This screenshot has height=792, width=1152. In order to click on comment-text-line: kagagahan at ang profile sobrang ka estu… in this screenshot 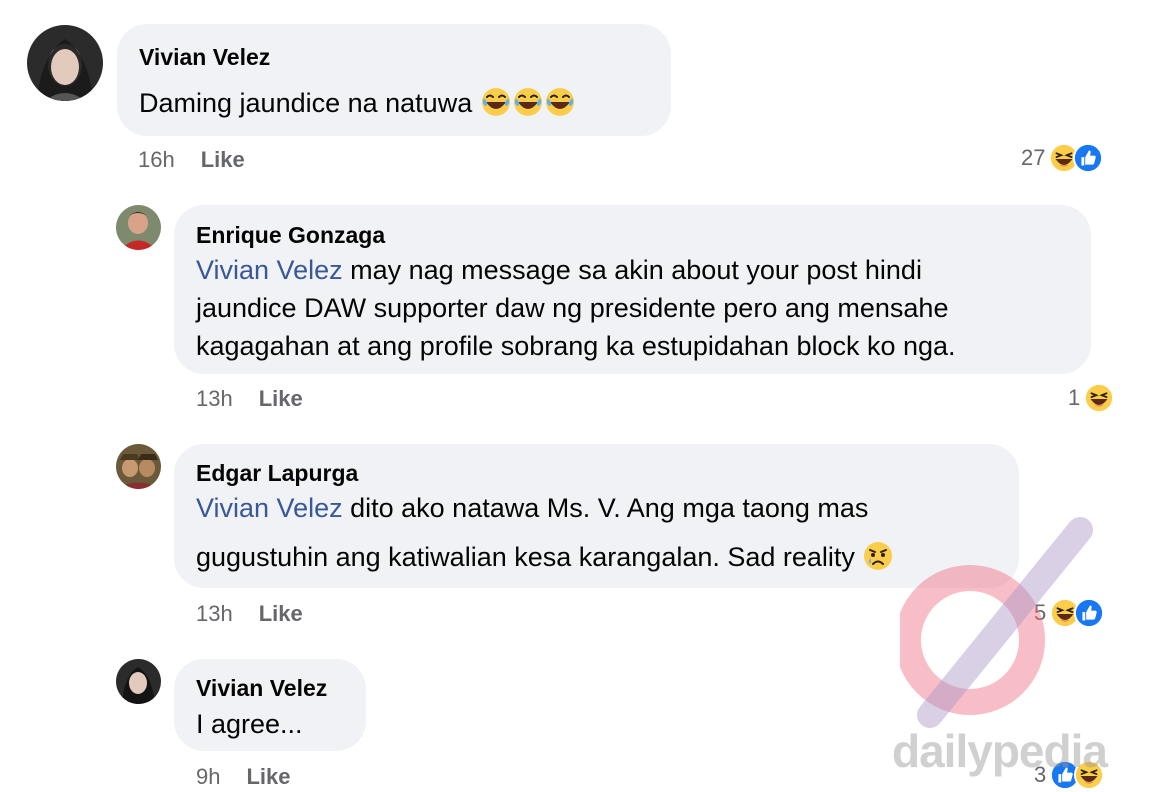, I will do `click(576, 346)`.